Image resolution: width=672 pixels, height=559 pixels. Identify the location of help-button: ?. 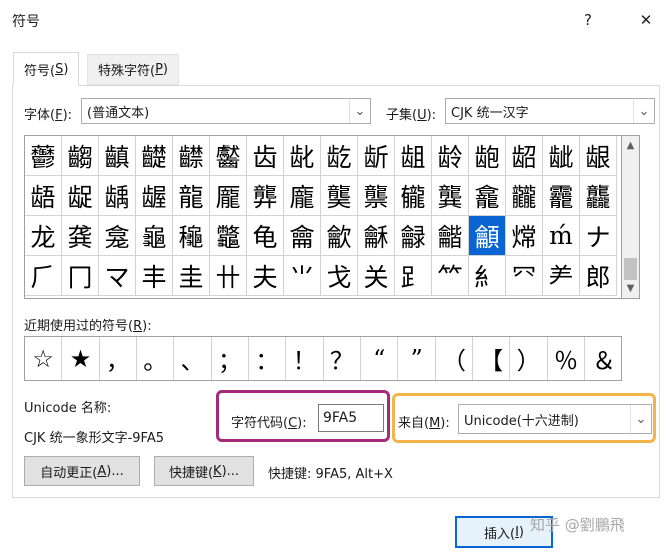
(588, 20).